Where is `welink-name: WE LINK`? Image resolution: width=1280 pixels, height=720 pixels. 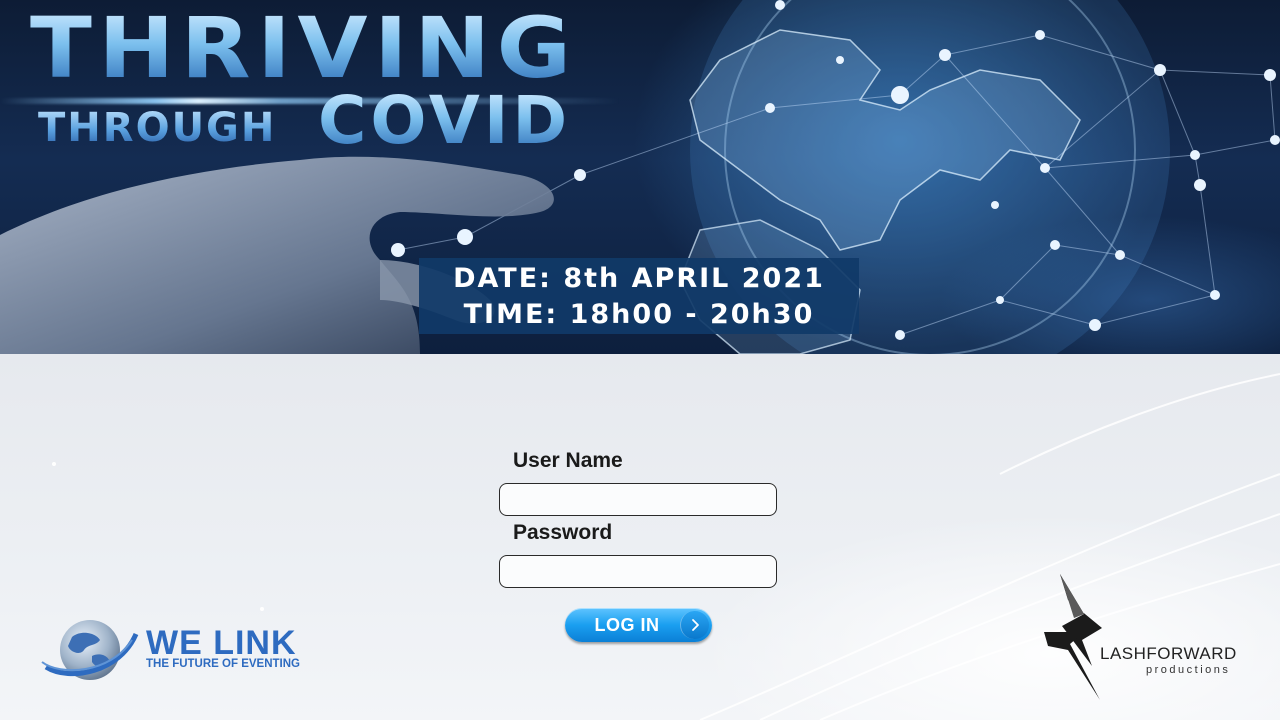 welink-name: WE LINK is located at coordinates (221, 643).